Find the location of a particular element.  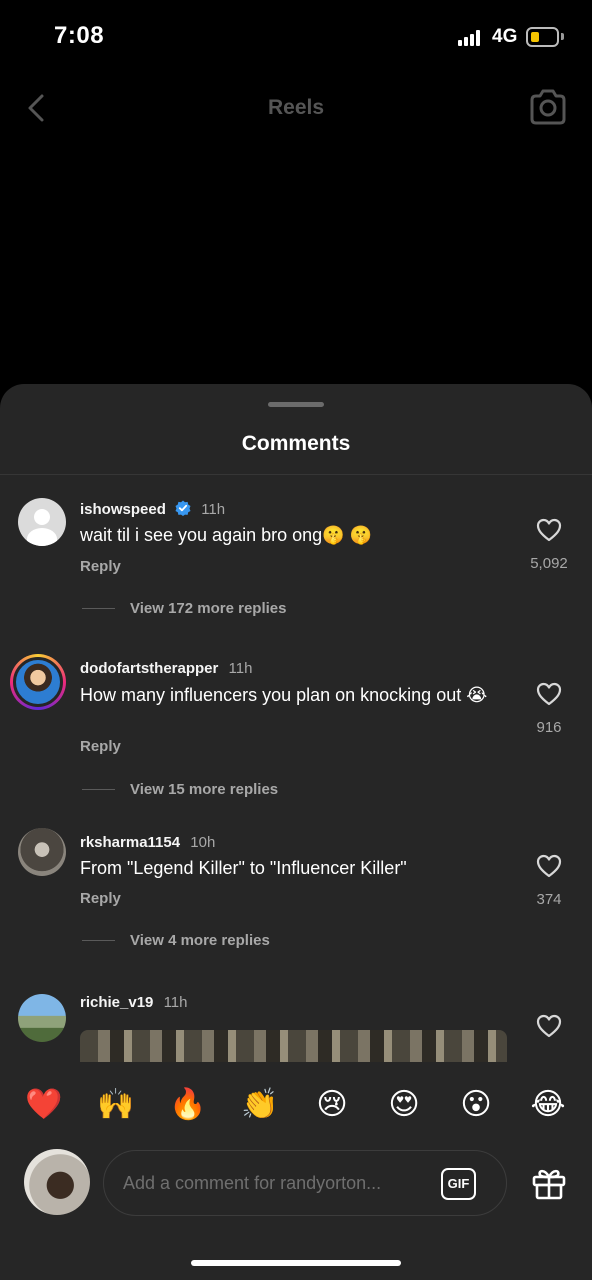

divider is located at coordinates (296, 474).